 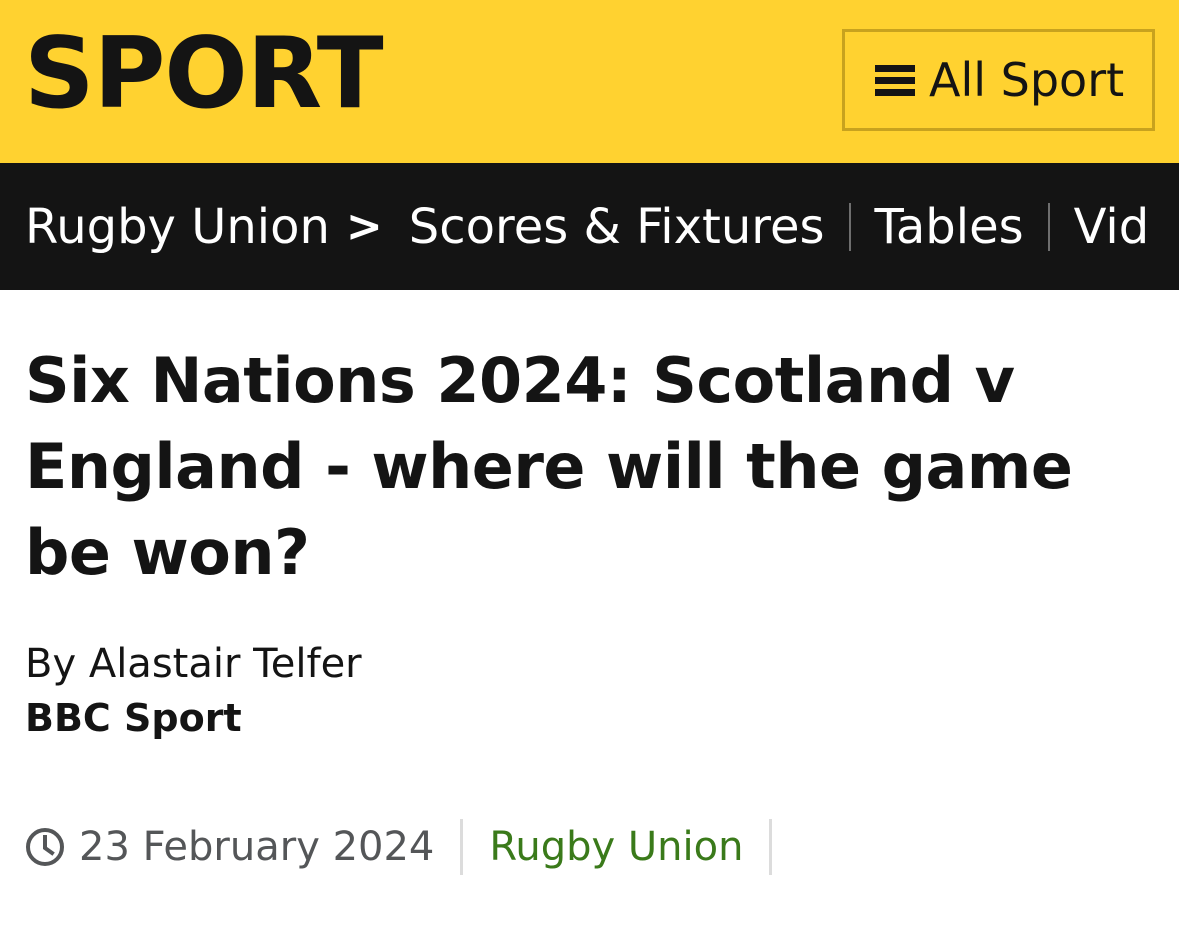 I want to click on nav-section-rugby-union: Rugby Union, so click(x=177, y=227).